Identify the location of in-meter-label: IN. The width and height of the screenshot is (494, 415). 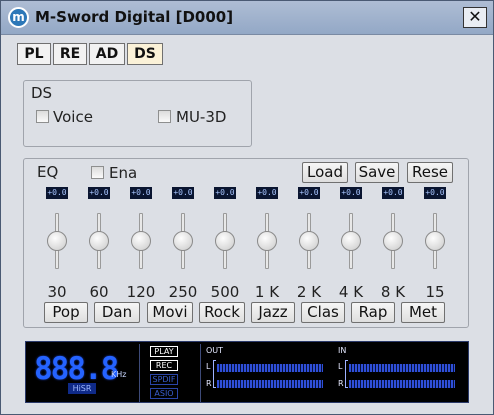
(342, 350).